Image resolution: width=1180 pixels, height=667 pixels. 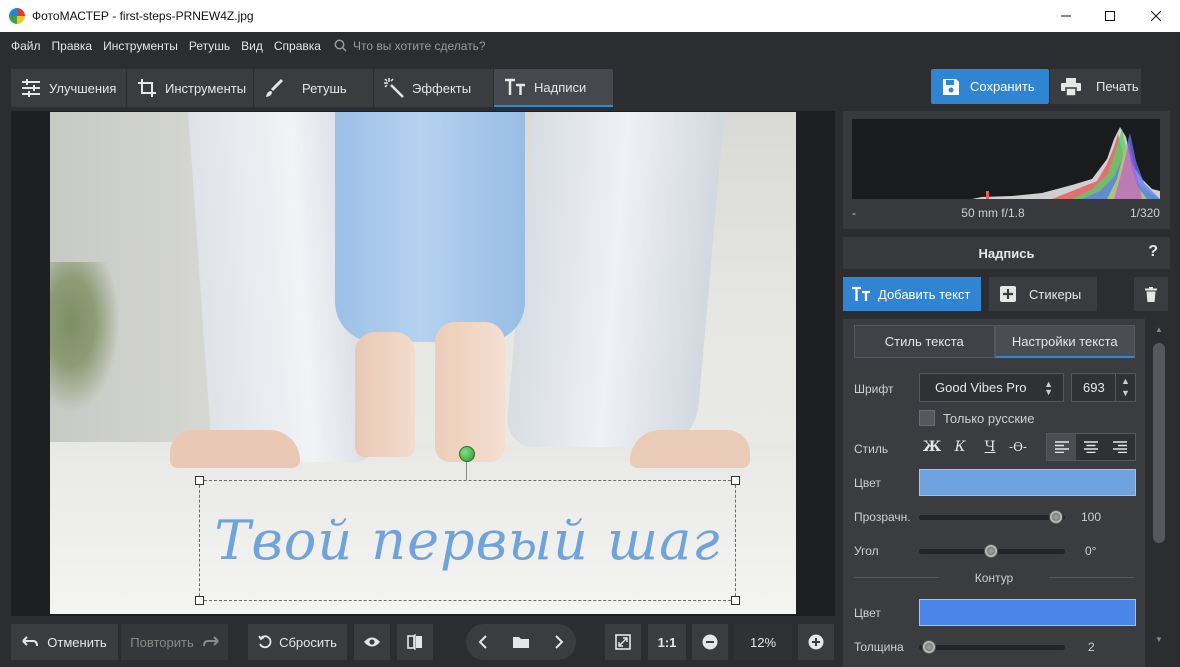 I want to click on zoom-level: 12%, so click(x=763, y=642).